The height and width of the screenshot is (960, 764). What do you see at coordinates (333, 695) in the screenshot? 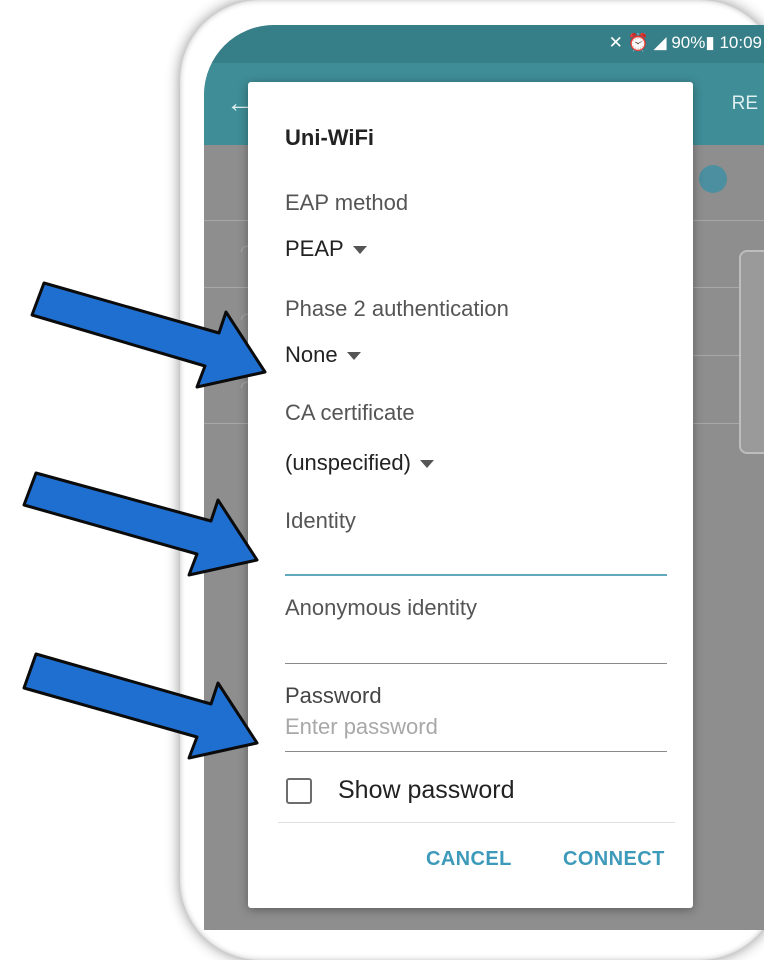
I see `password-label: Password` at bounding box center [333, 695].